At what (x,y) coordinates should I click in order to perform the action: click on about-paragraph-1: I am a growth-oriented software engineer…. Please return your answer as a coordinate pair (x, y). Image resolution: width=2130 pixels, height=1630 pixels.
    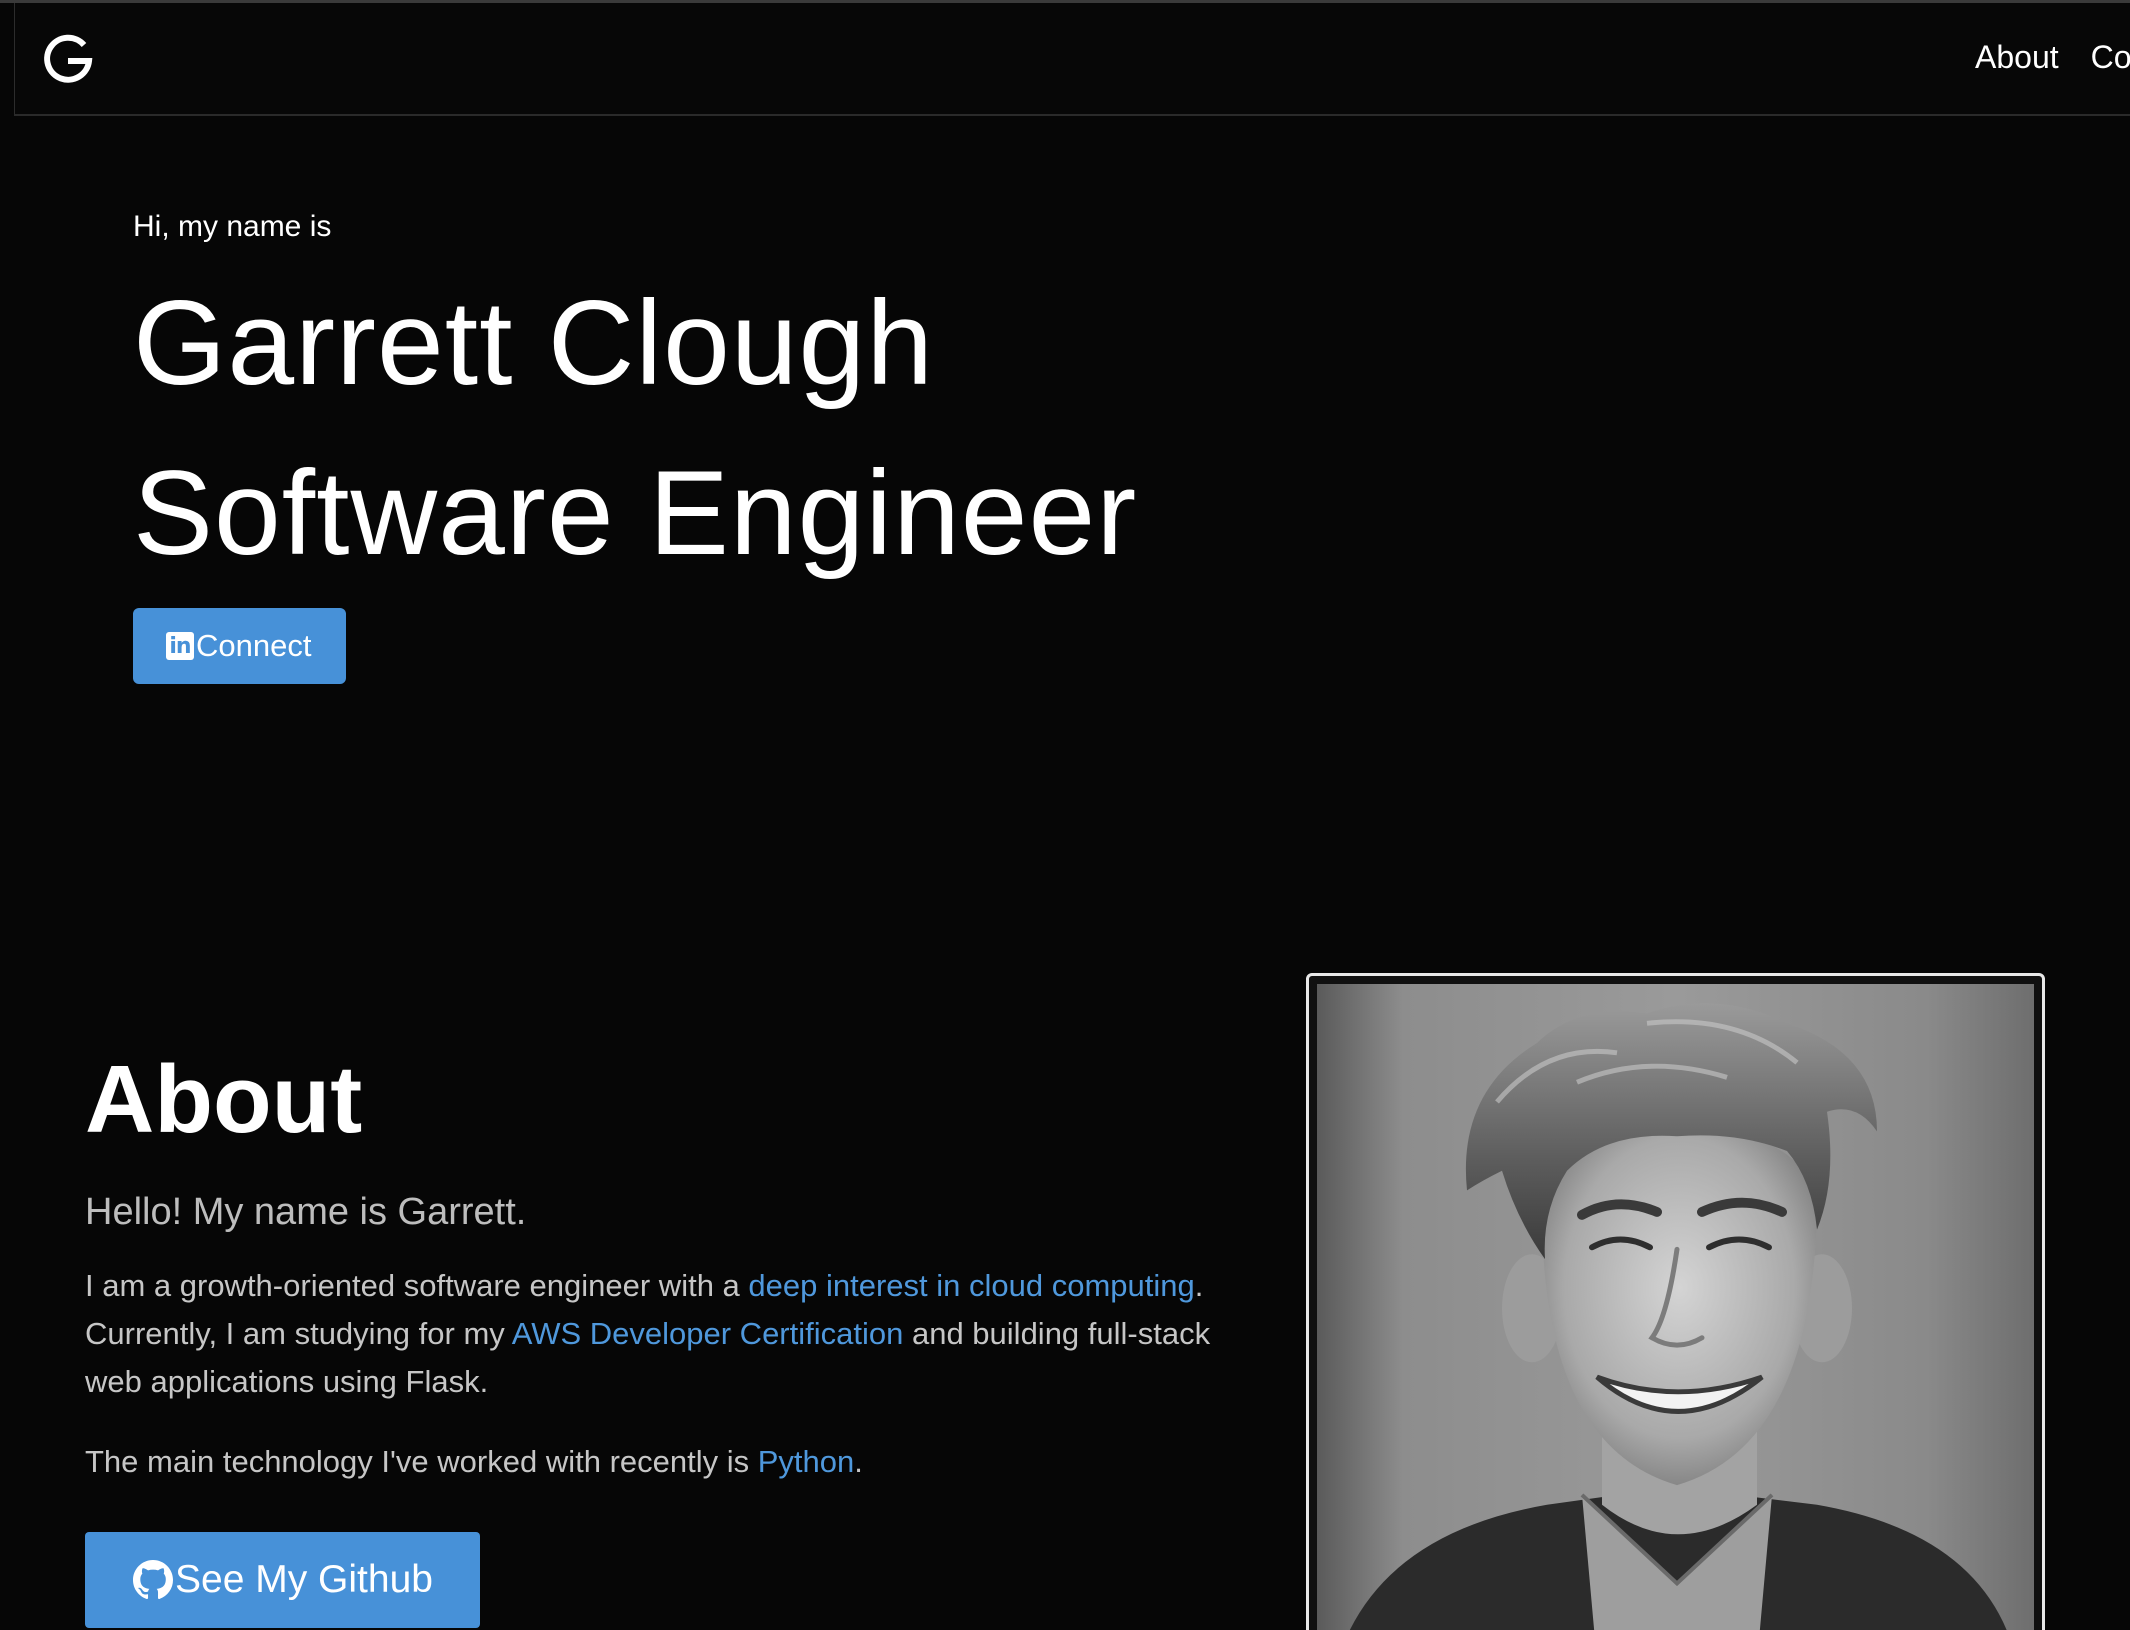
    Looking at the image, I should click on (660, 1334).